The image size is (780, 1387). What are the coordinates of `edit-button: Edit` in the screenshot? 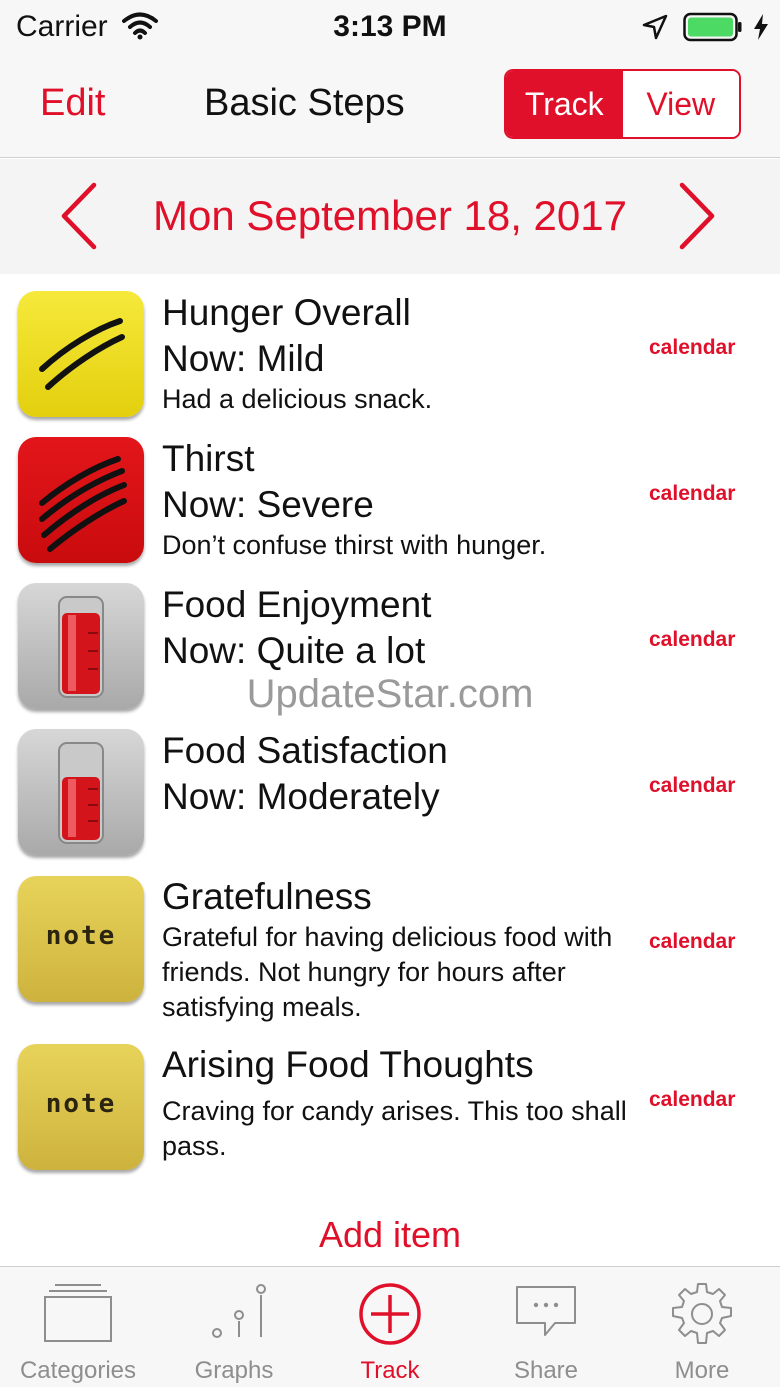 It's located at (72, 103).